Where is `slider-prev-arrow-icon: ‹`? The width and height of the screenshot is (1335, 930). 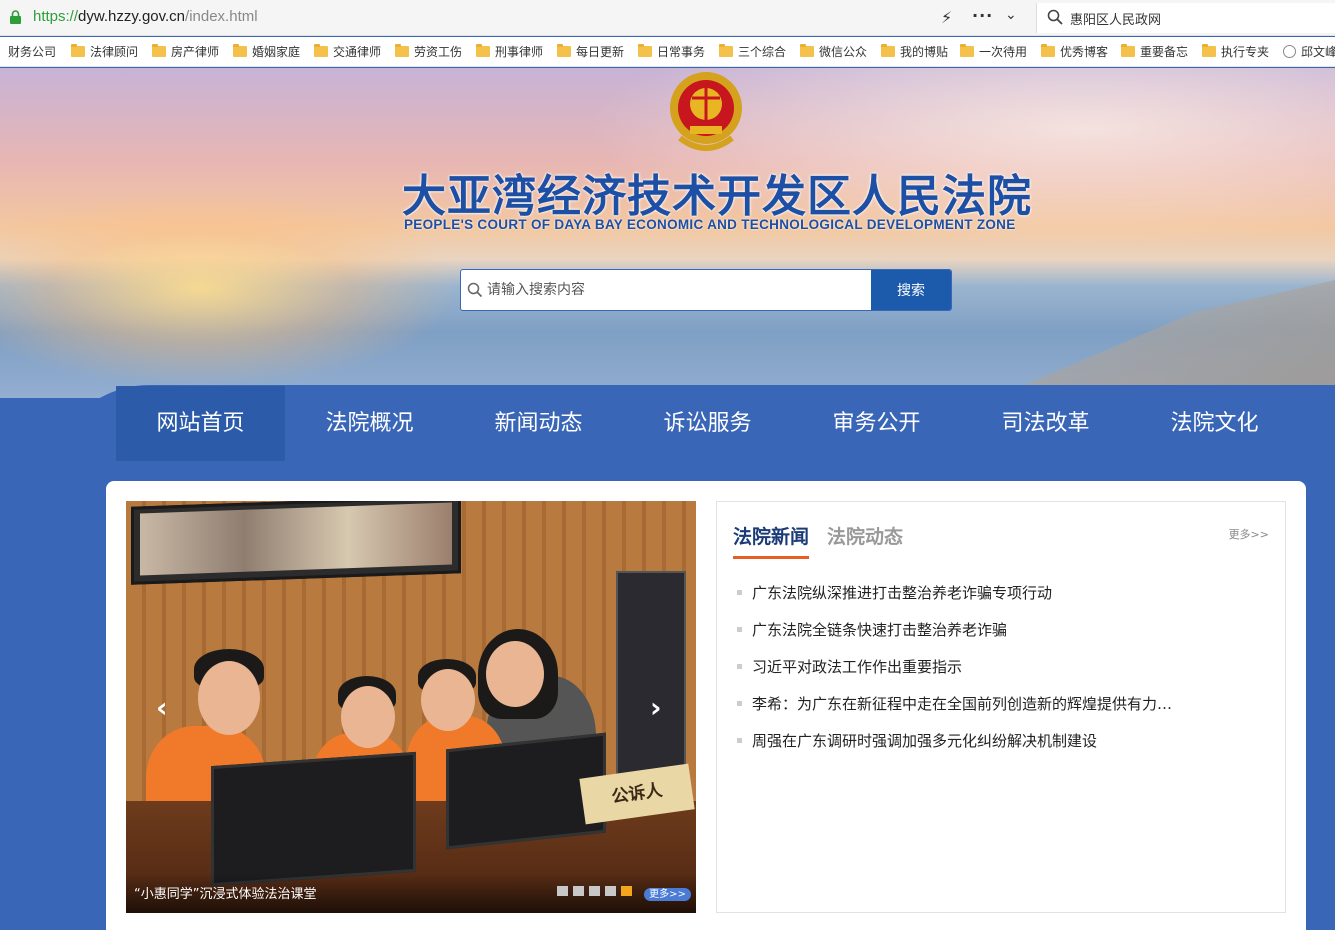
slider-prev-arrow-icon: ‹ is located at coordinates (162, 707).